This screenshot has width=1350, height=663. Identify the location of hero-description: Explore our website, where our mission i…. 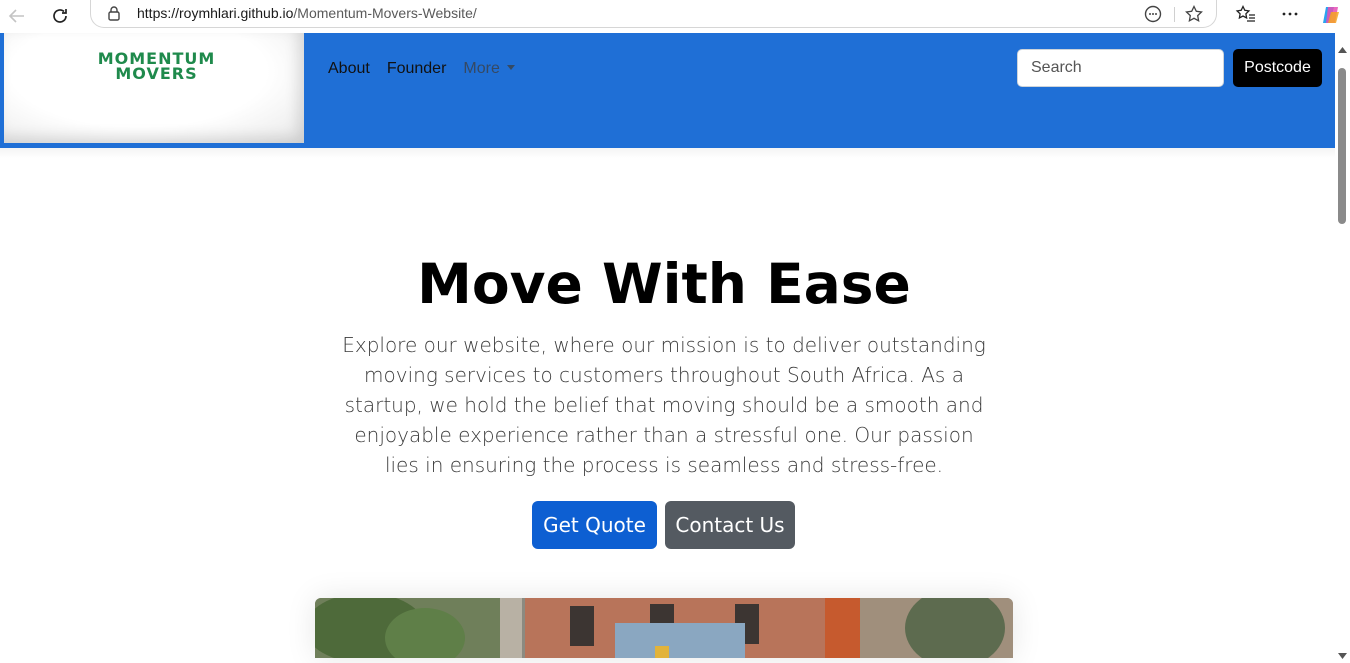
(664, 405).